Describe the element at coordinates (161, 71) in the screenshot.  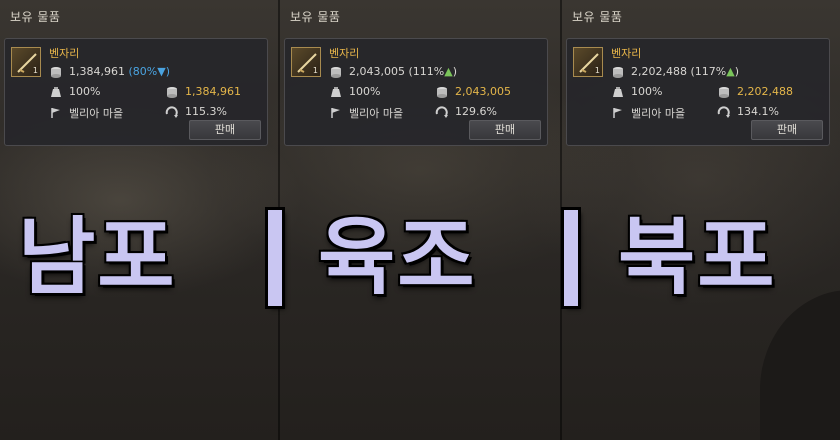
I see `trend-down-icon: ▼` at that location.